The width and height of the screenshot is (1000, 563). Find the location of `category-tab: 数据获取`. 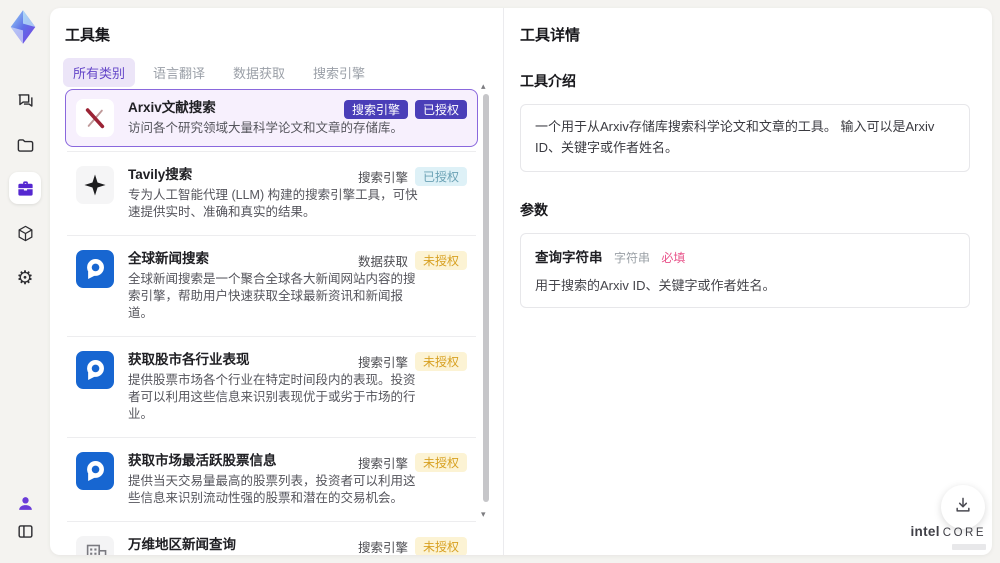

category-tab: 数据获取 is located at coordinates (259, 72).